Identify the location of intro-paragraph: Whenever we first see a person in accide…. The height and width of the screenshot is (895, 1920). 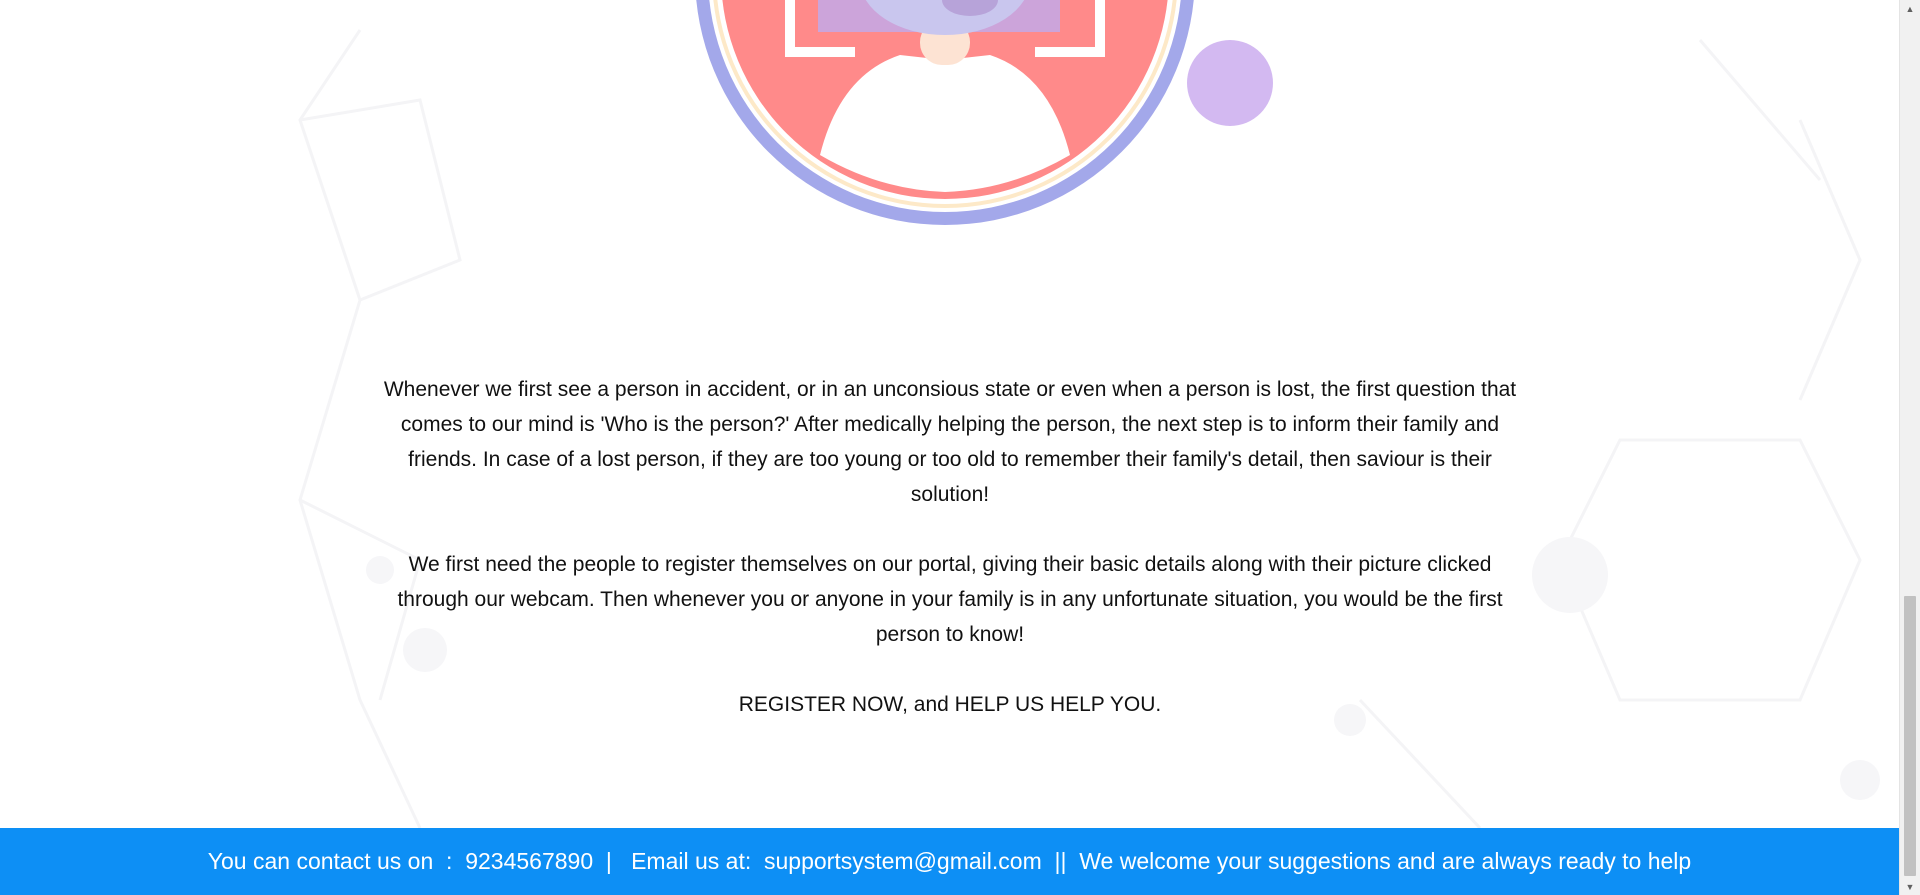
(950, 442).